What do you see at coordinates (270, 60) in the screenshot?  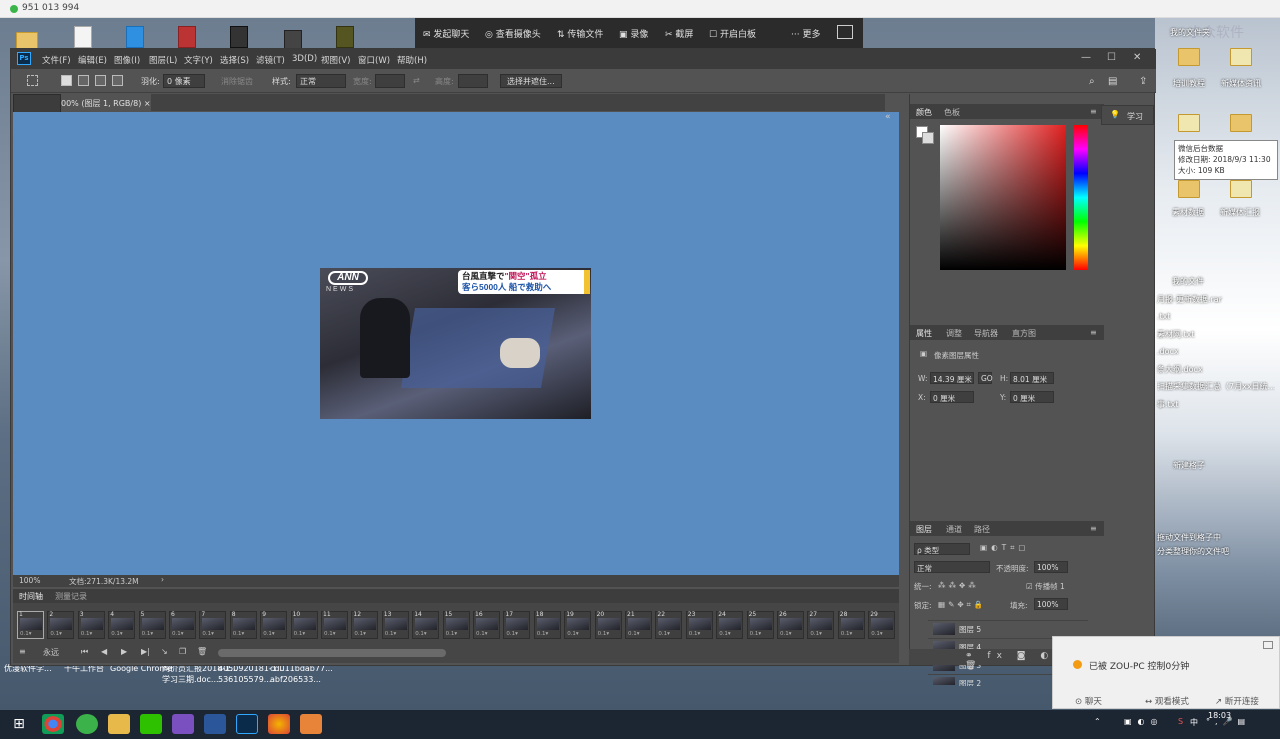 I see `menu-filter: 滤镜(T)` at bounding box center [270, 60].